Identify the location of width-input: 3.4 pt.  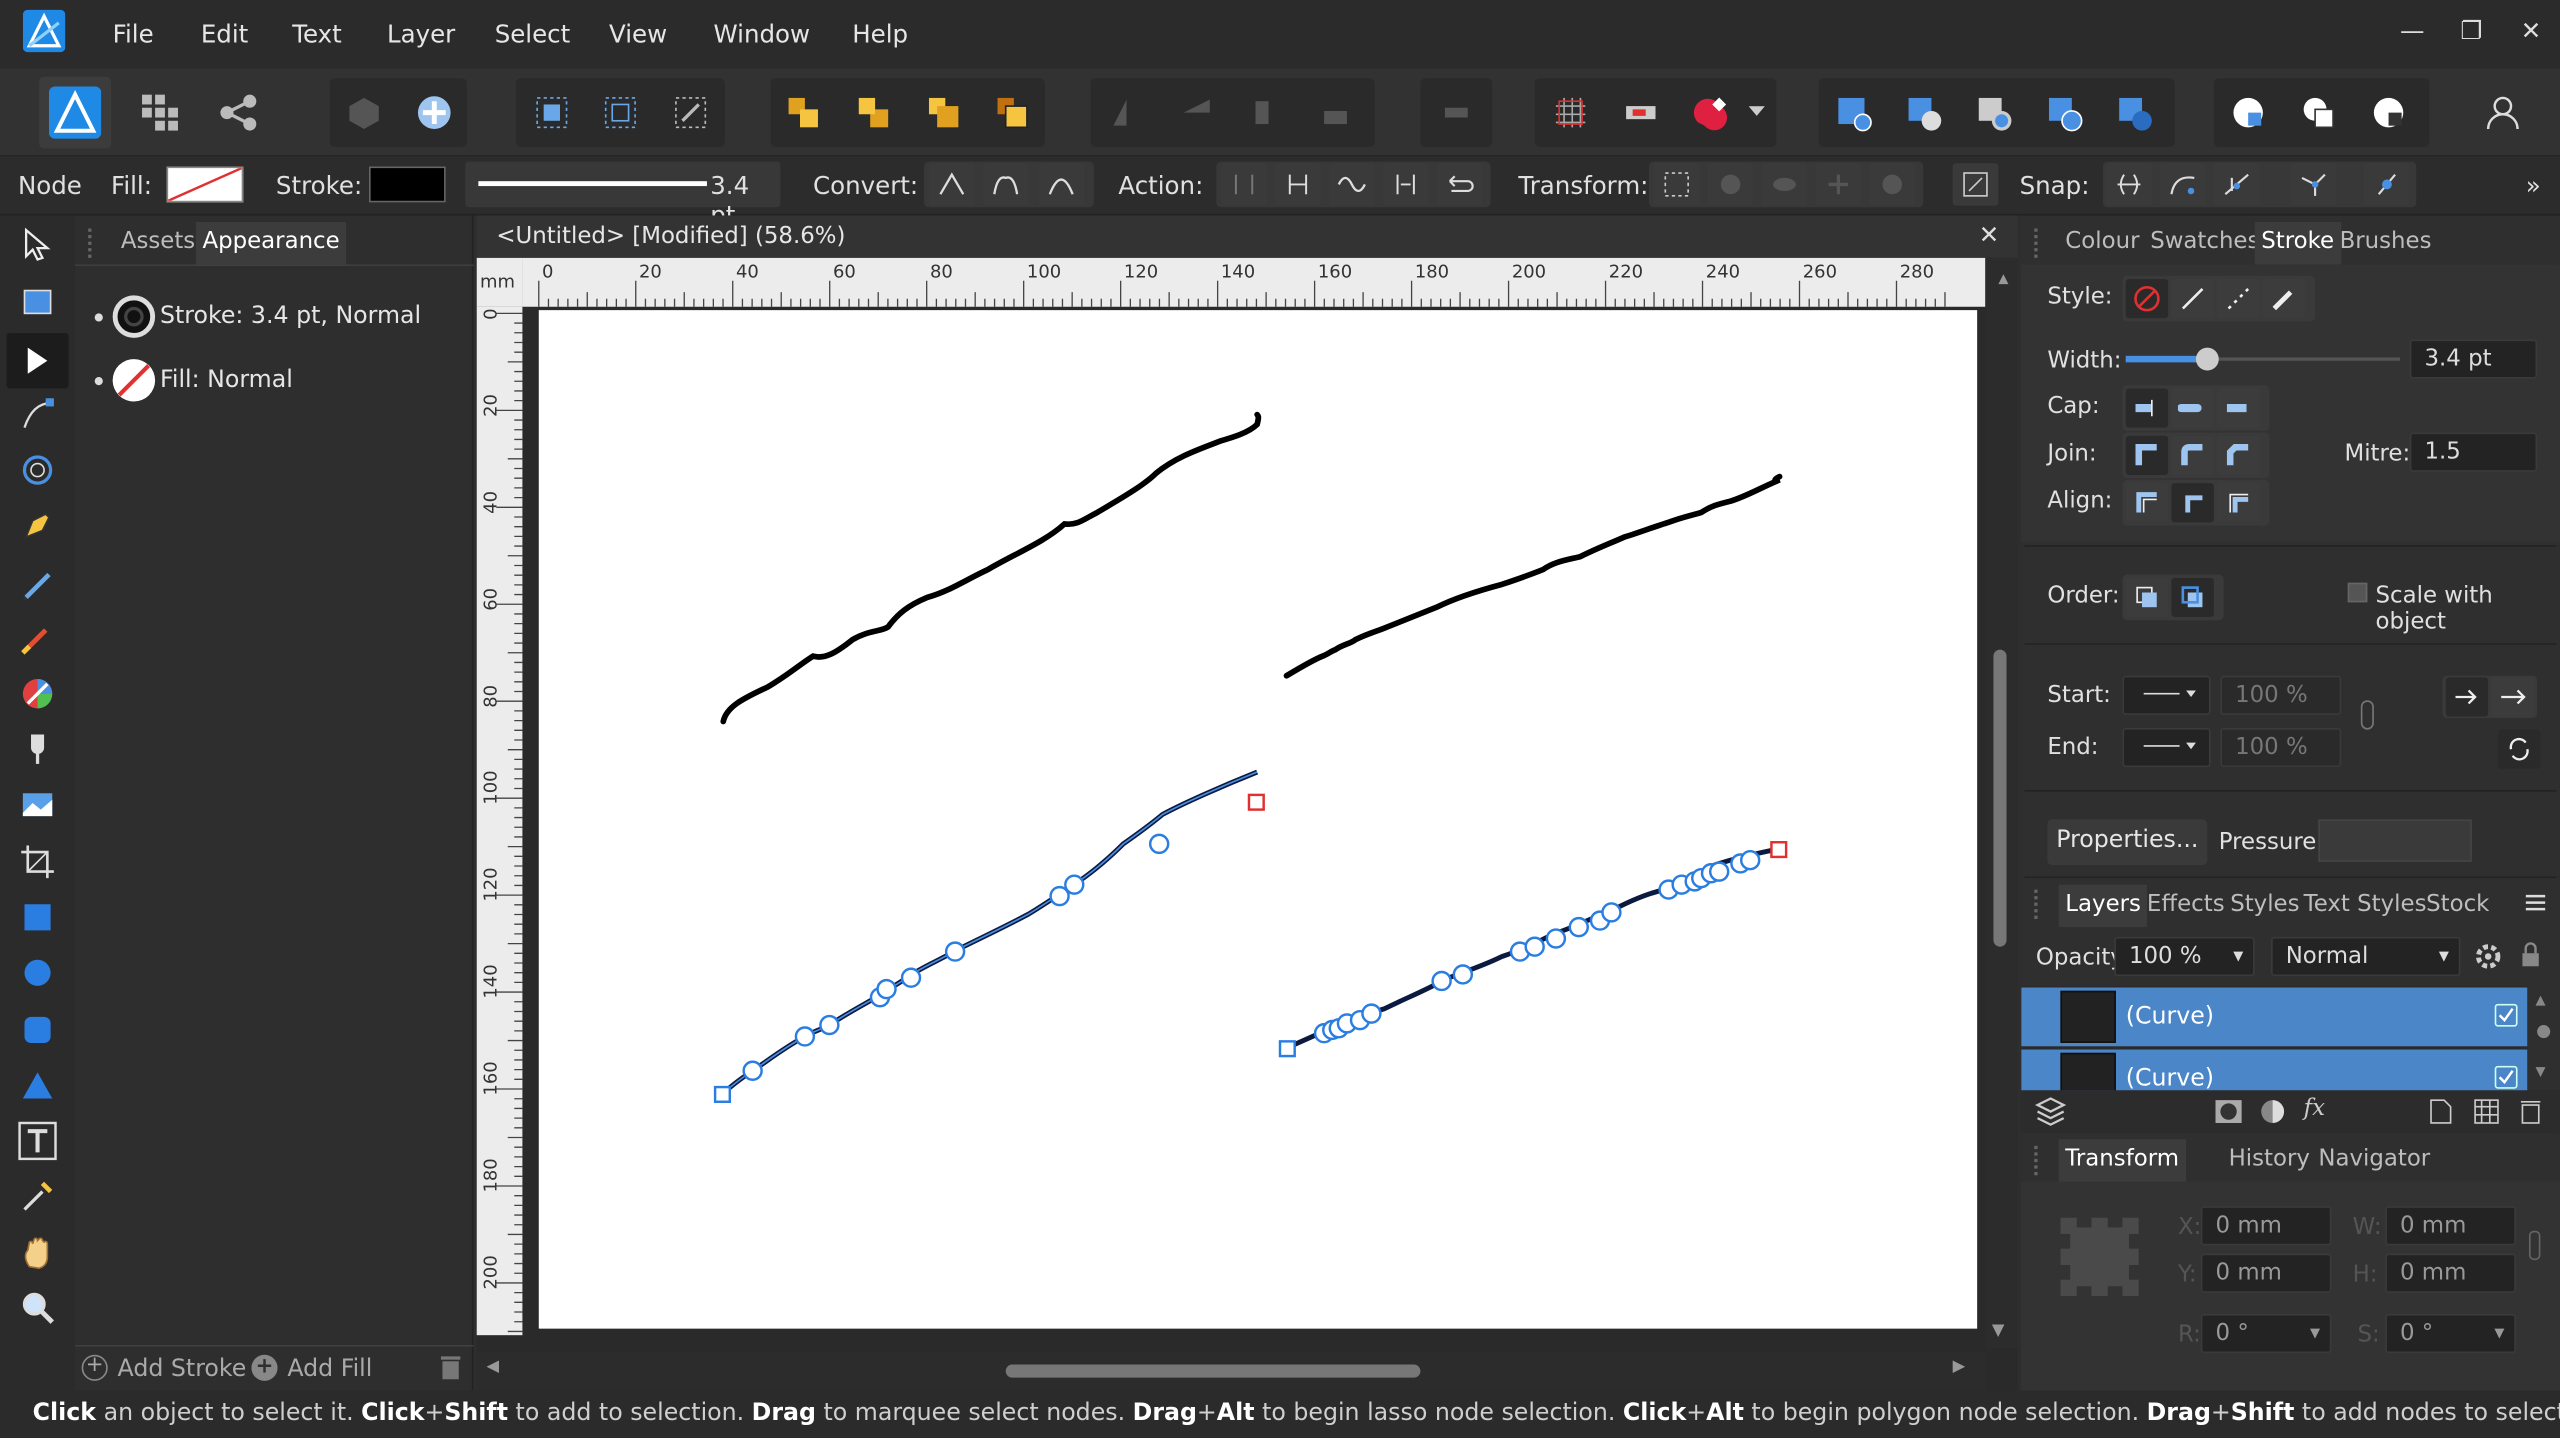
(2473, 359).